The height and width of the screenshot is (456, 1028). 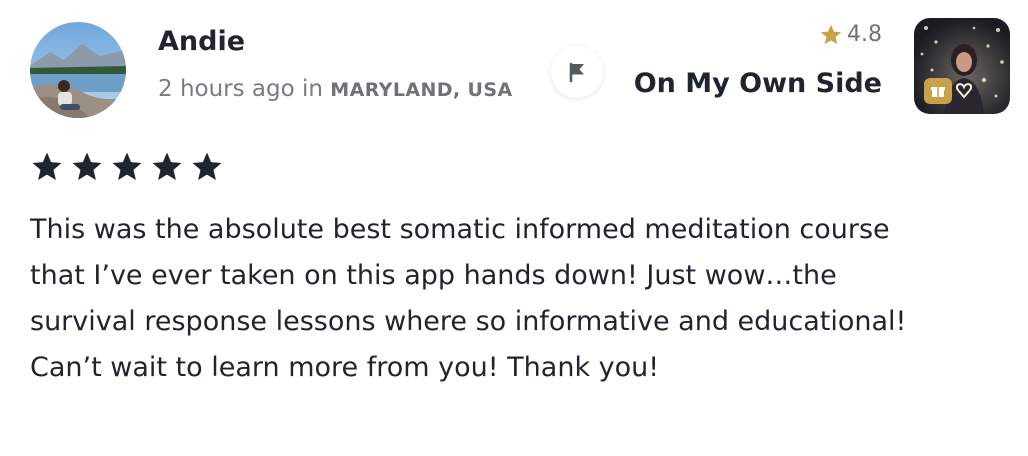 What do you see at coordinates (758, 83) in the screenshot?
I see `course-title: On My Own Side` at bounding box center [758, 83].